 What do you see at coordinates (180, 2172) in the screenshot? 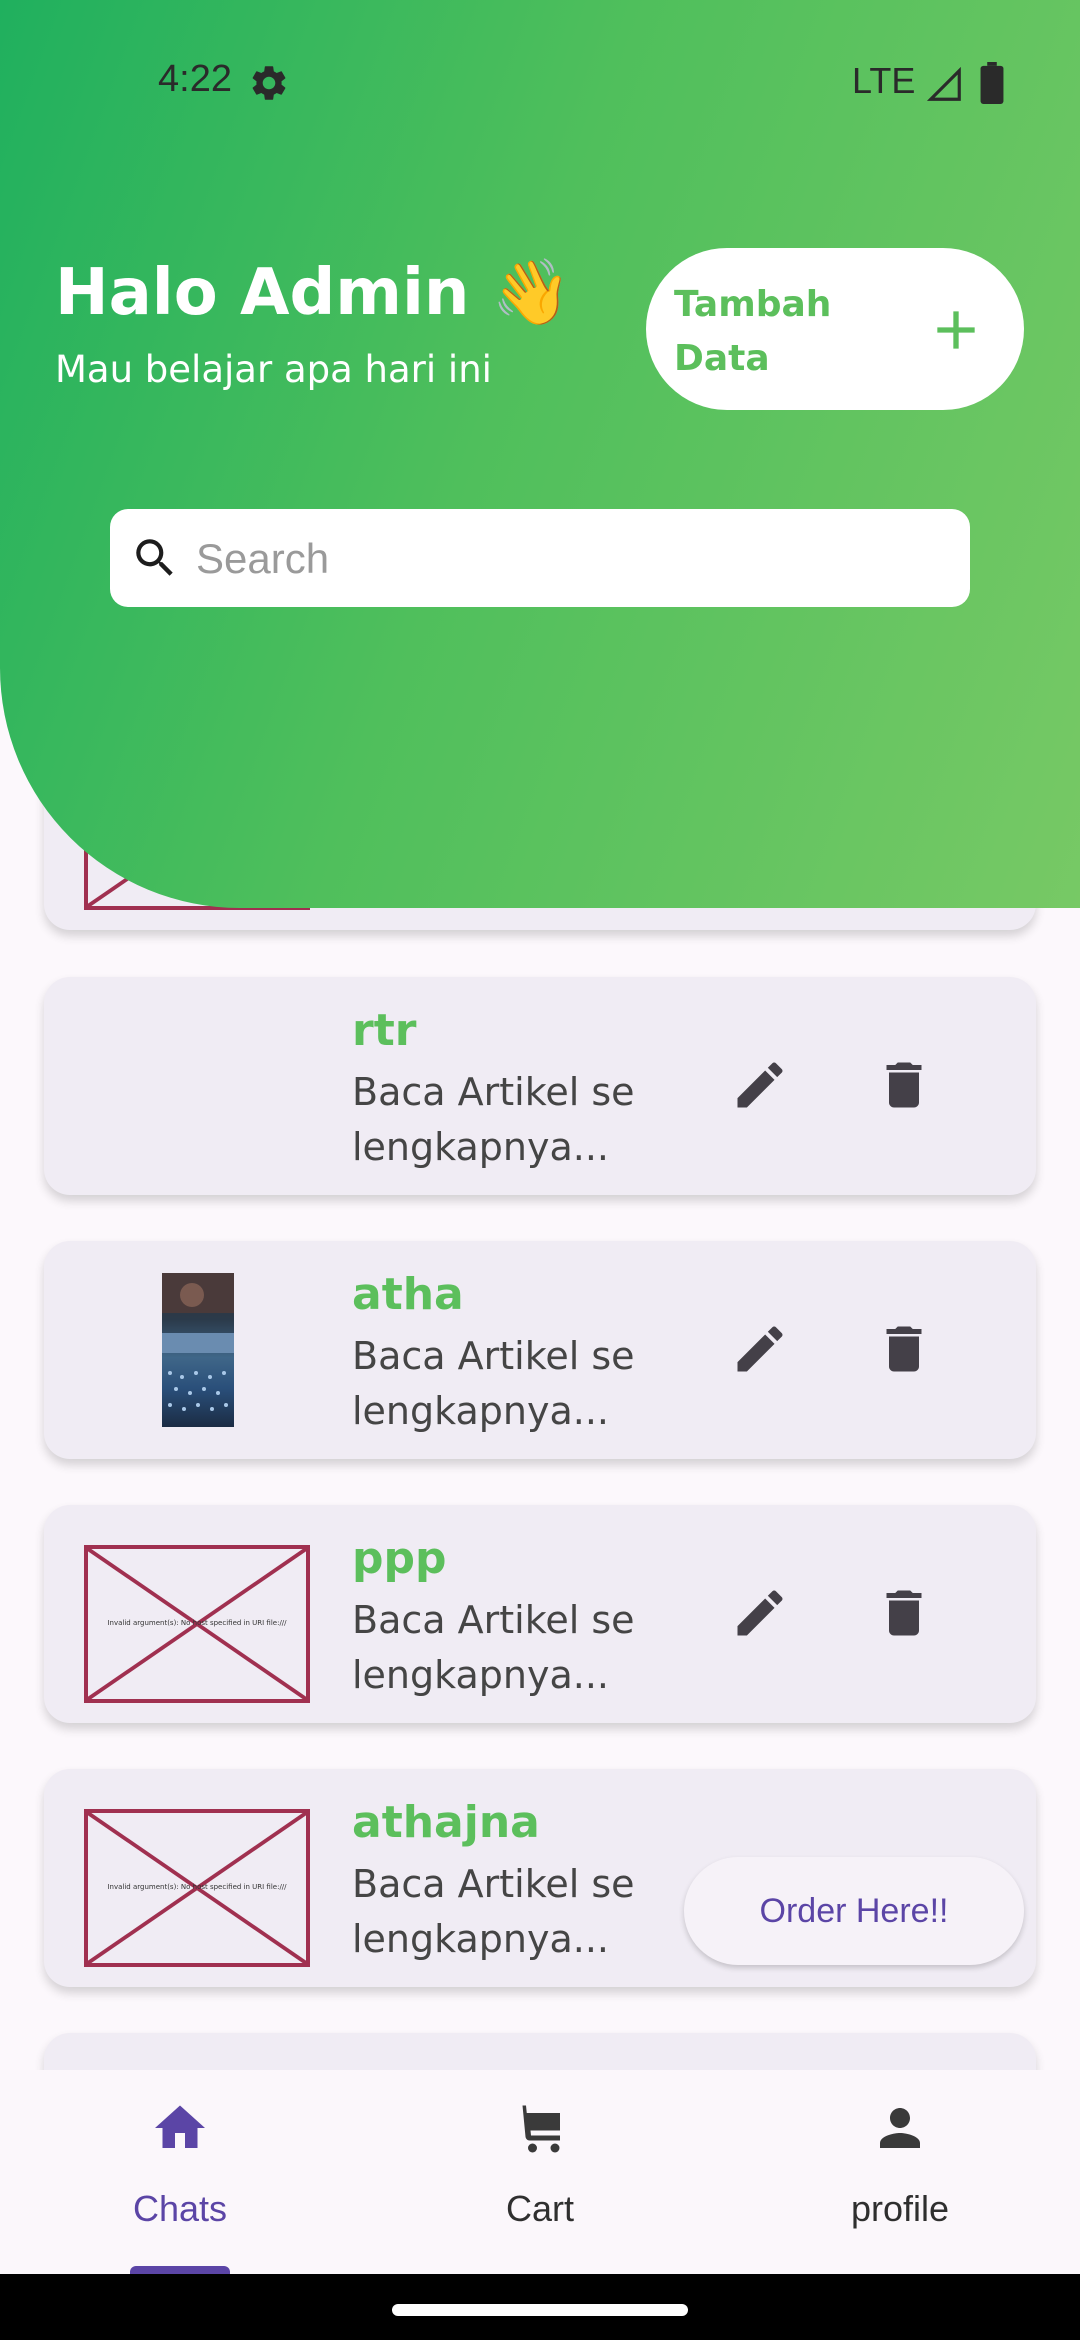
I see `nav-item-chats: Chats` at bounding box center [180, 2172].